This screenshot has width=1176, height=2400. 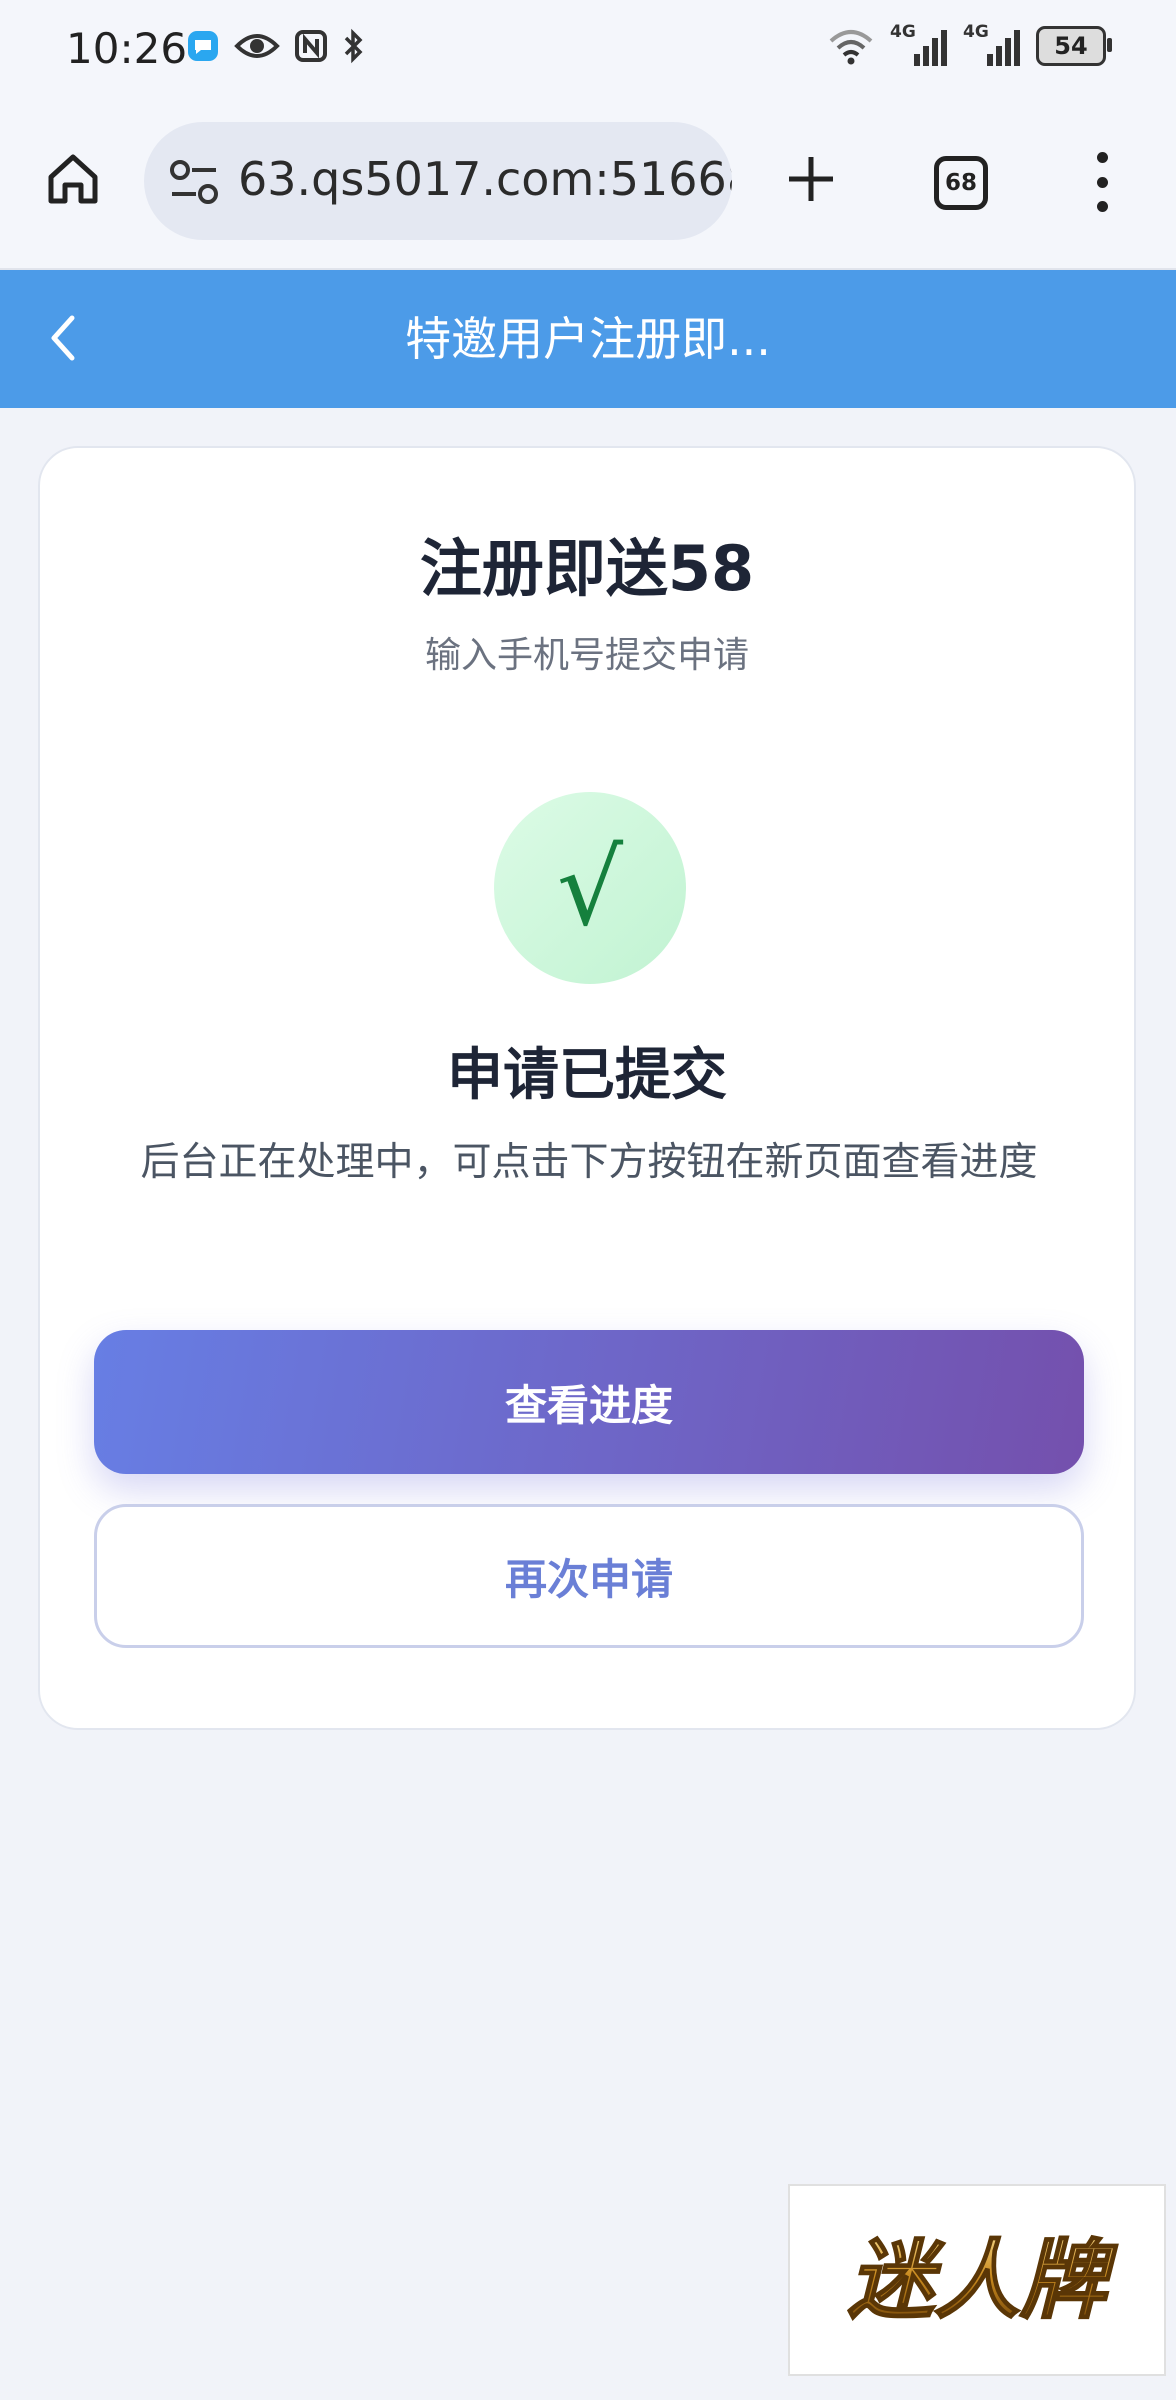 I want to click on browser-toolbar: 63.qs5017.com:51668 68, so click(x=588, y=185).